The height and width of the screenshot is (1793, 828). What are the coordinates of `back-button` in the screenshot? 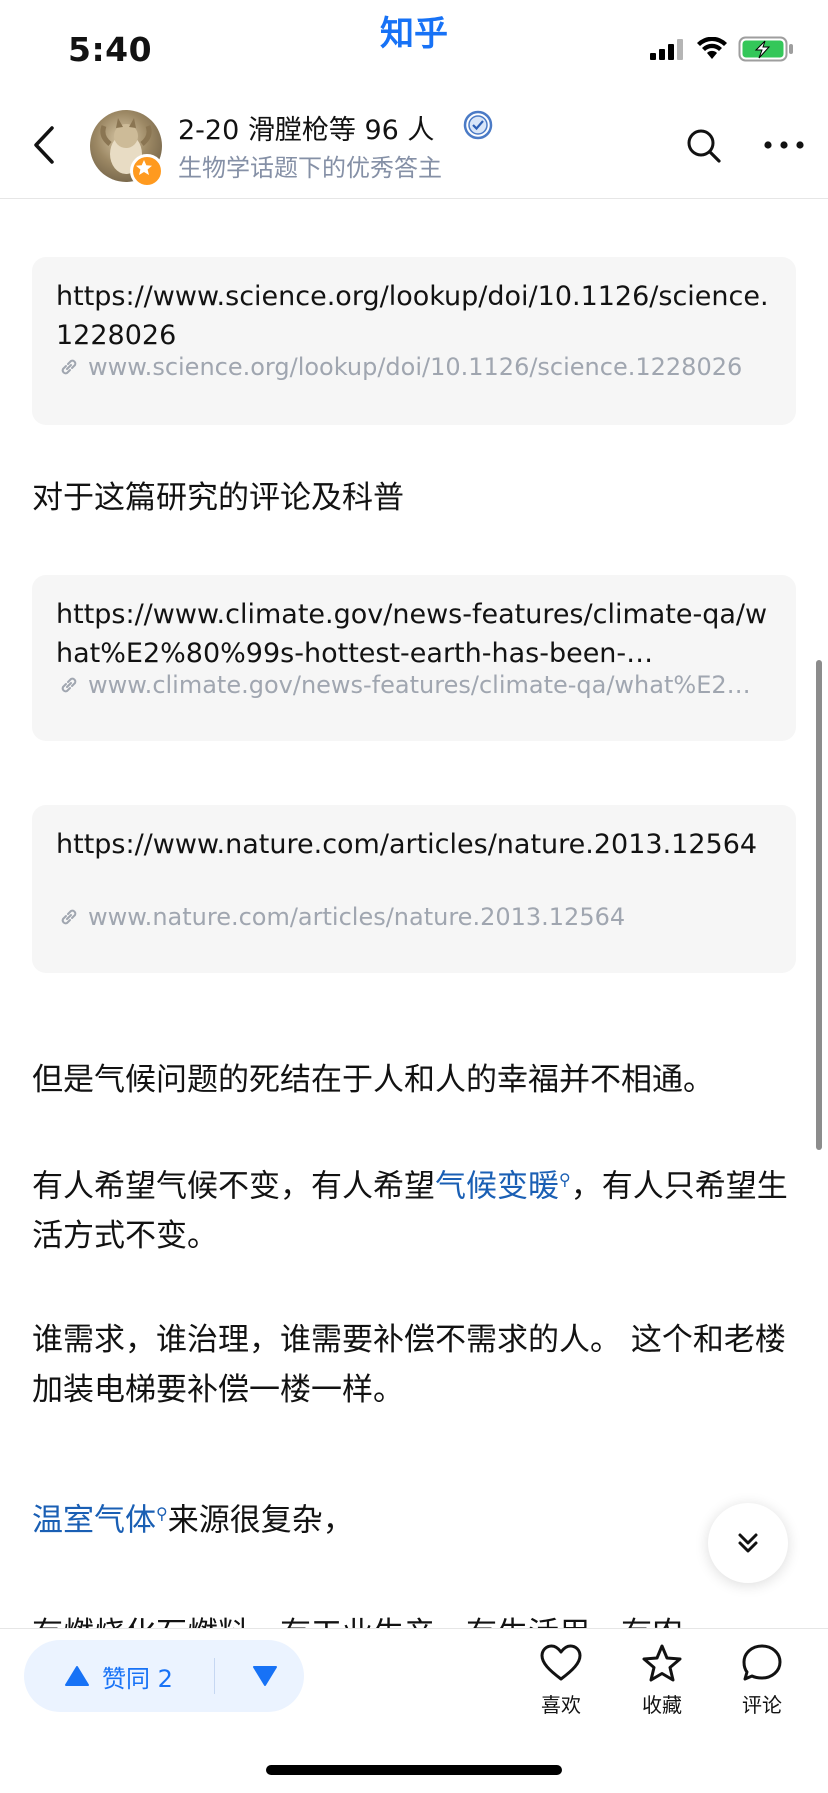 It's located at (45, 145).